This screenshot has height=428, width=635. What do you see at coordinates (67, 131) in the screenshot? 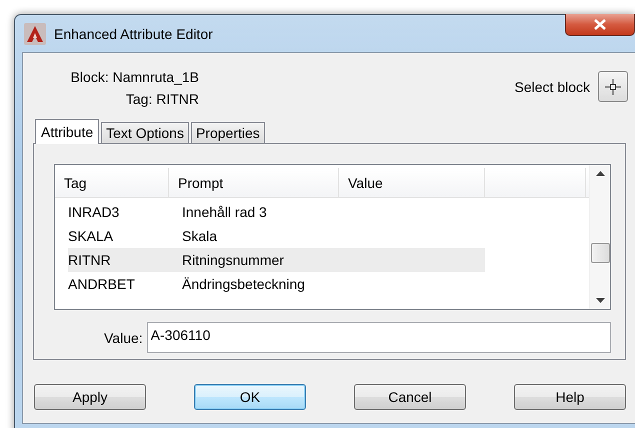
I see `tab: Attribute` at bounding box center [67, 131].